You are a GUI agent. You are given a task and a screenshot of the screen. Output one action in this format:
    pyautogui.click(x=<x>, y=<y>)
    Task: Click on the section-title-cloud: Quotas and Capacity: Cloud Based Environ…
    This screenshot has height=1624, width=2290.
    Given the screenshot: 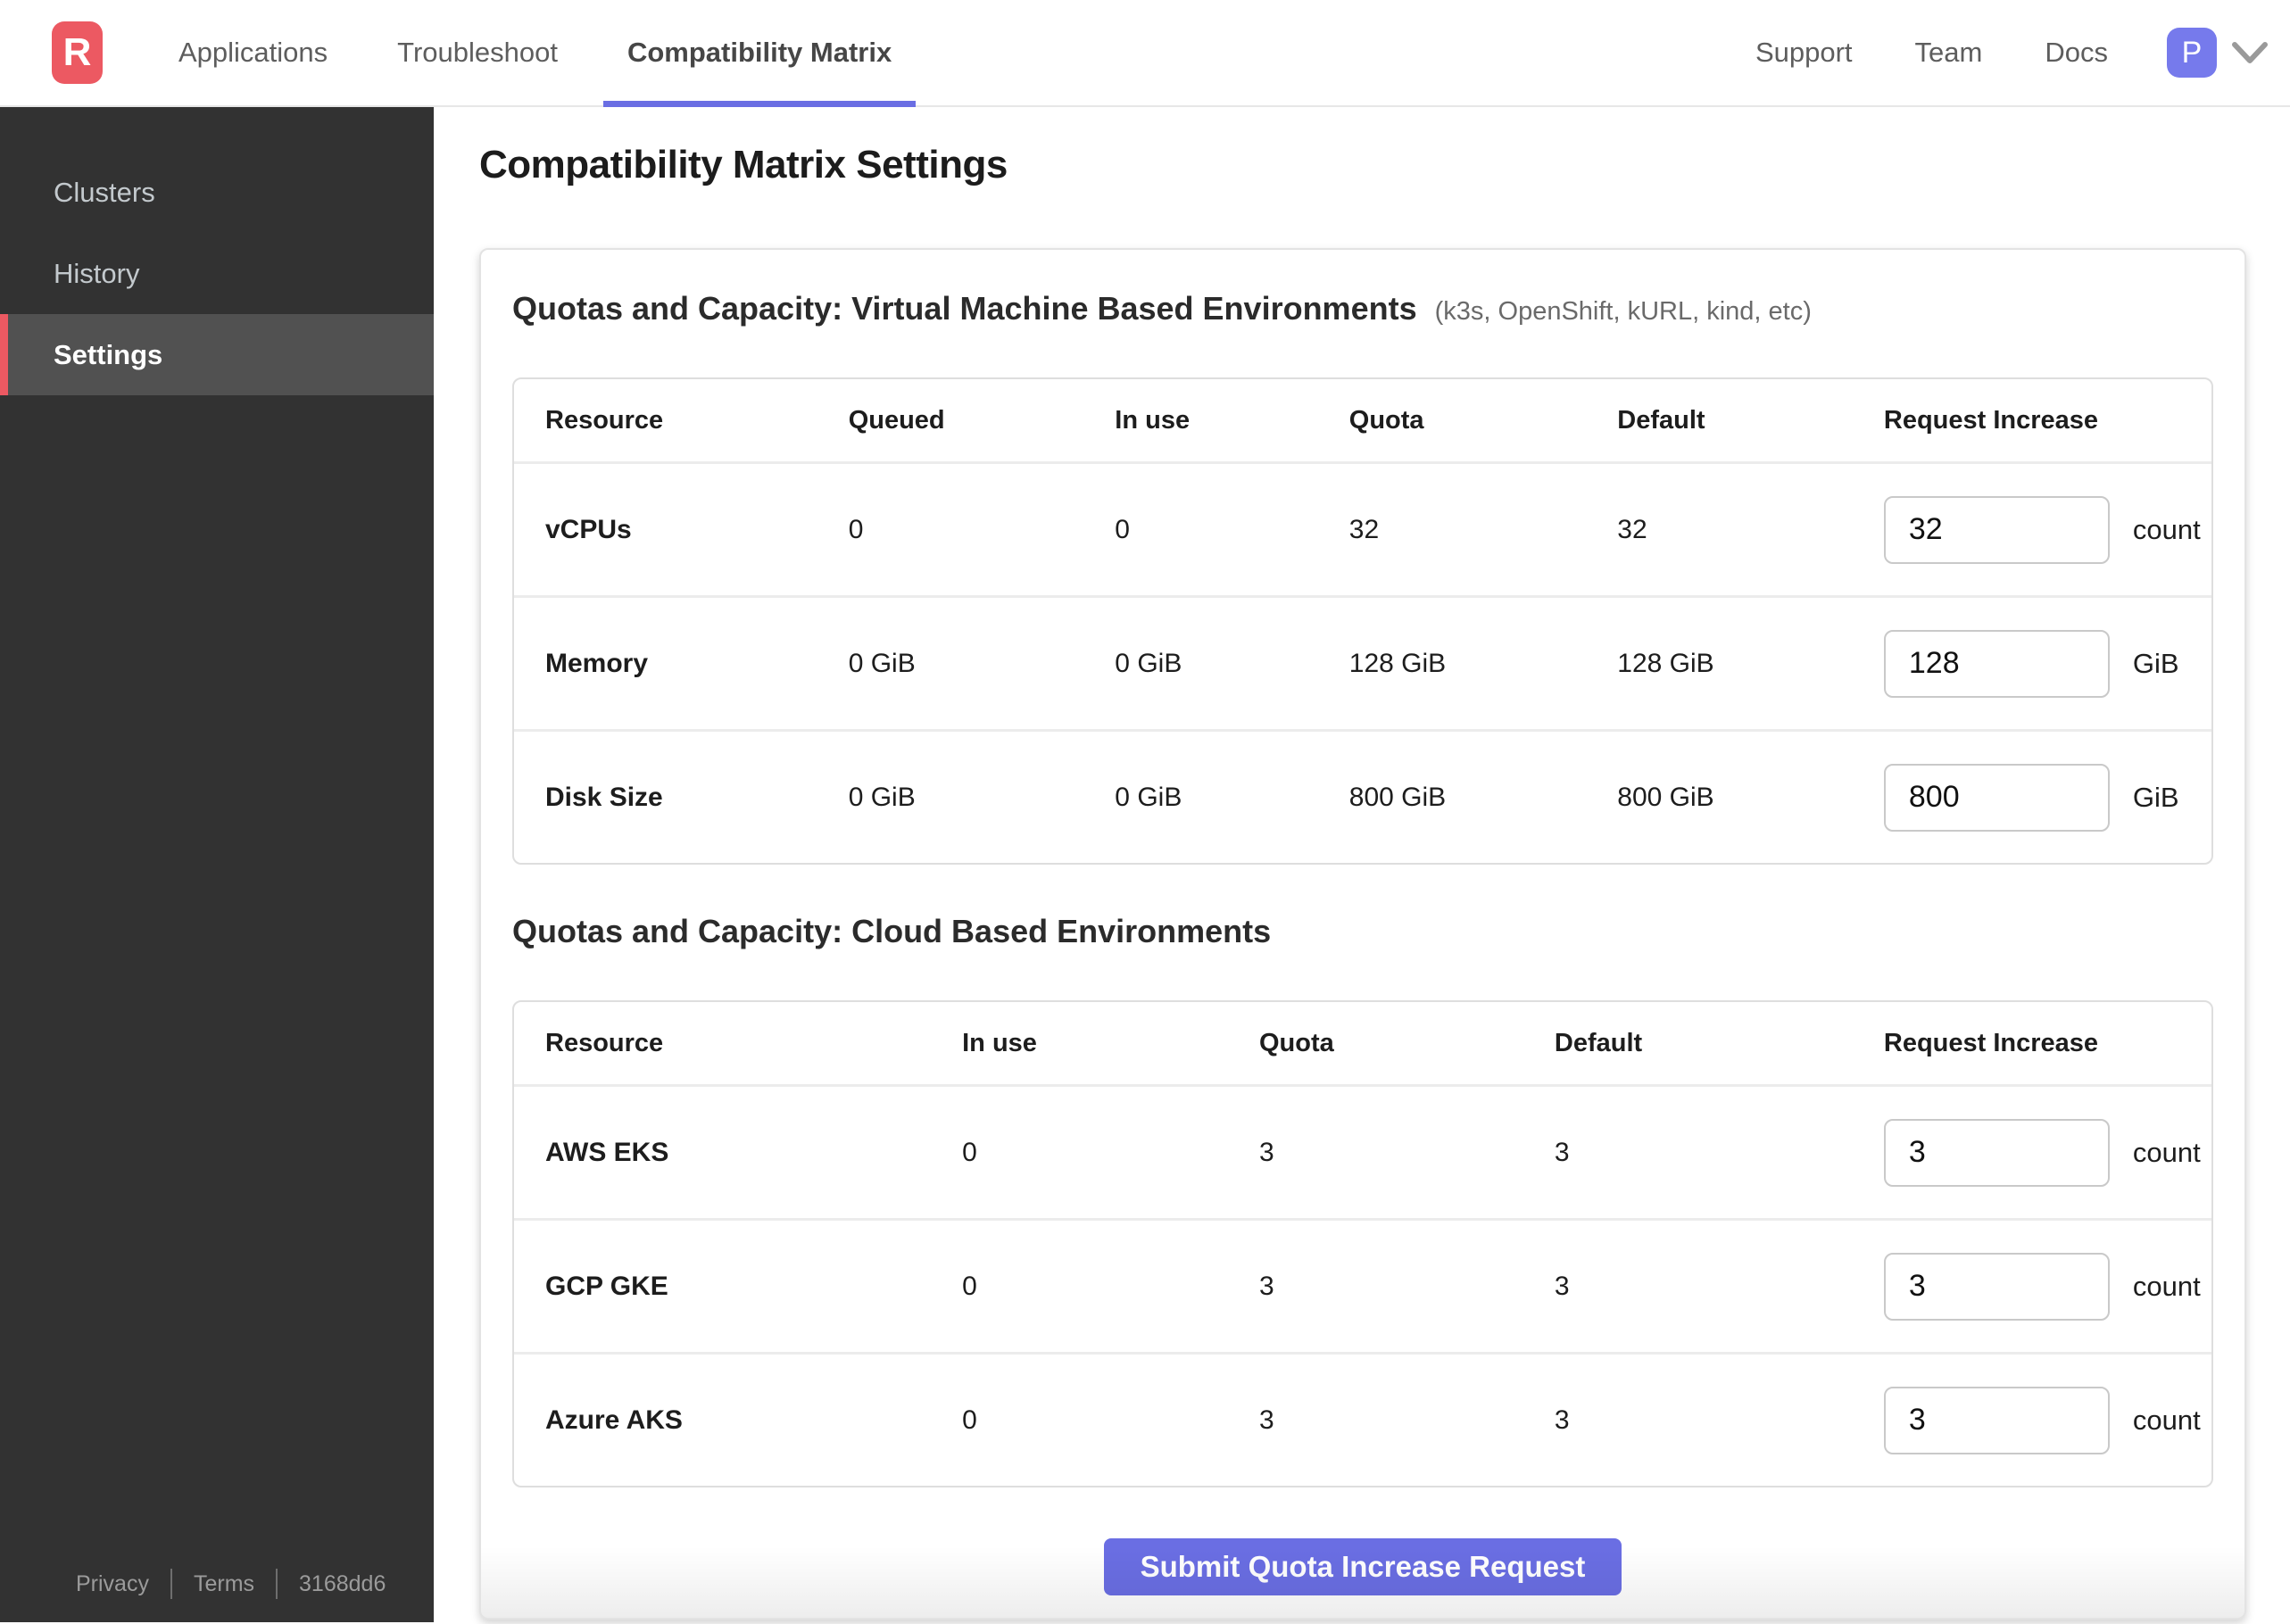 What is the action you would take?
    pyautogui.click(x=1362, y=931)
    